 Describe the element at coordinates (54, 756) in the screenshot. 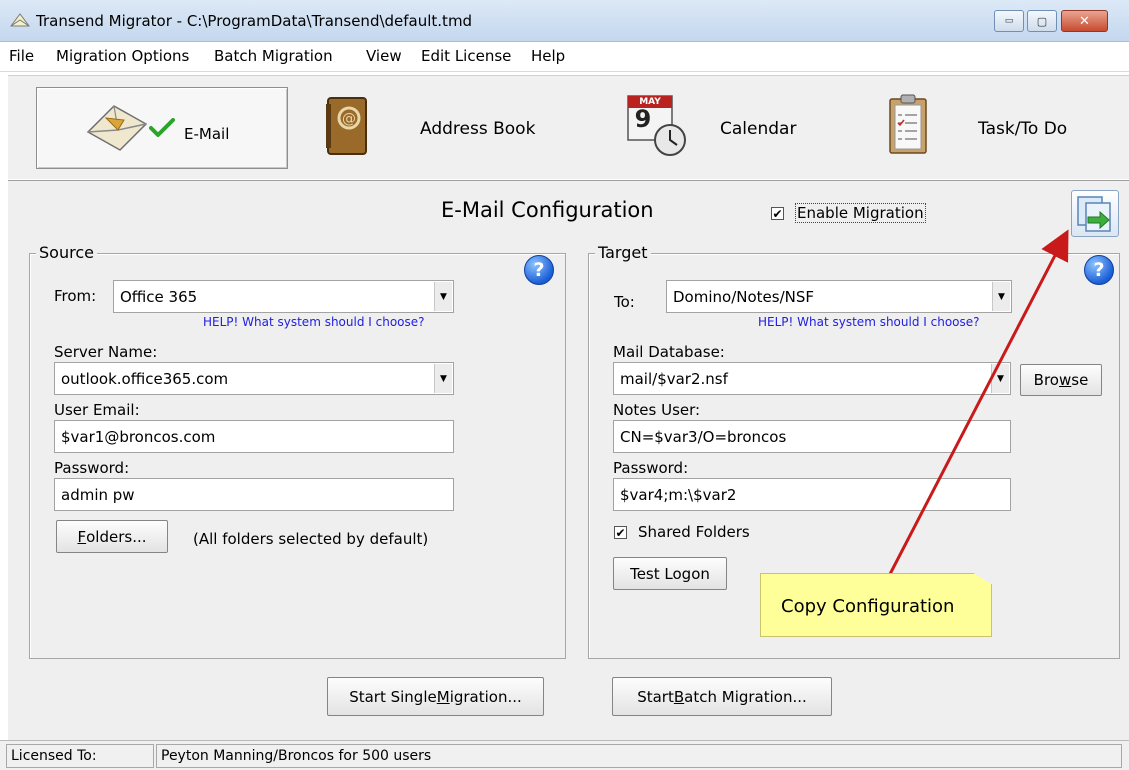

I see `licensed-to-text: Licensed To:` at that location.